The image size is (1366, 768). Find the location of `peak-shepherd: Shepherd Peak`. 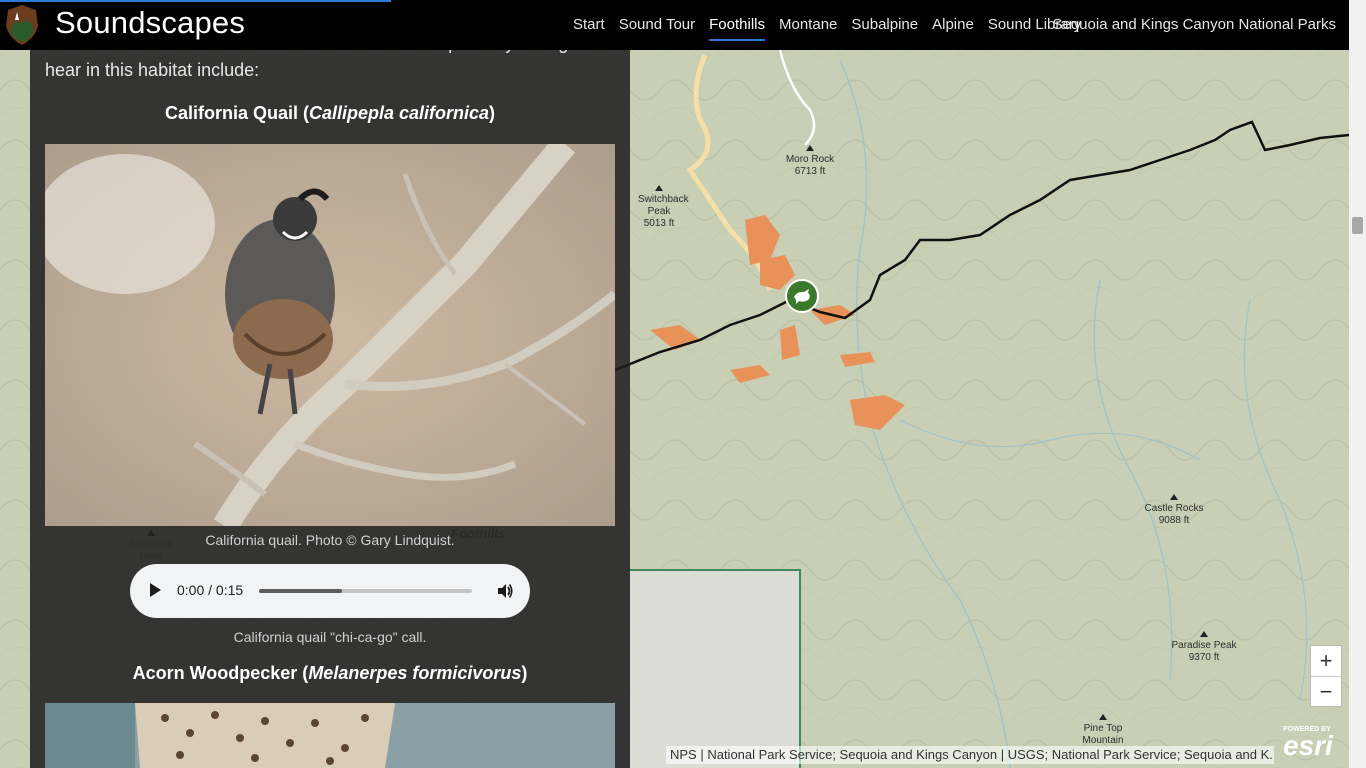

peak-shepherd: Shepherd Peak is located at coordinates (151, 546).